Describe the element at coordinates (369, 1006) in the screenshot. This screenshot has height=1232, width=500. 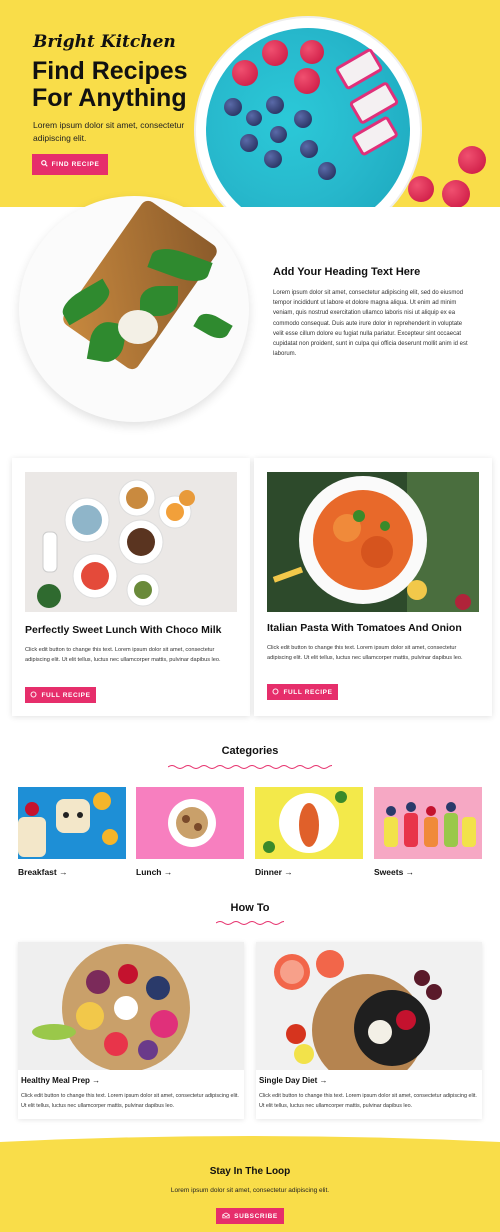
I see `howto-image-single-day-diet` at that location.